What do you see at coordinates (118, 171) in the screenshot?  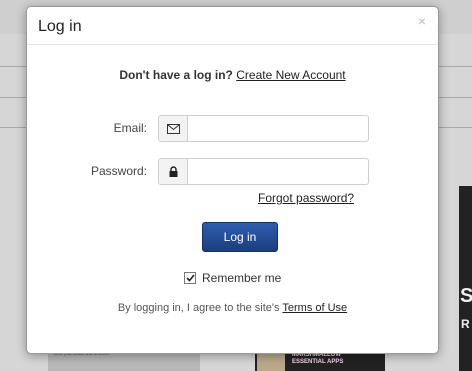 I see `password-label: Password:` at bounding box center [118, 171].